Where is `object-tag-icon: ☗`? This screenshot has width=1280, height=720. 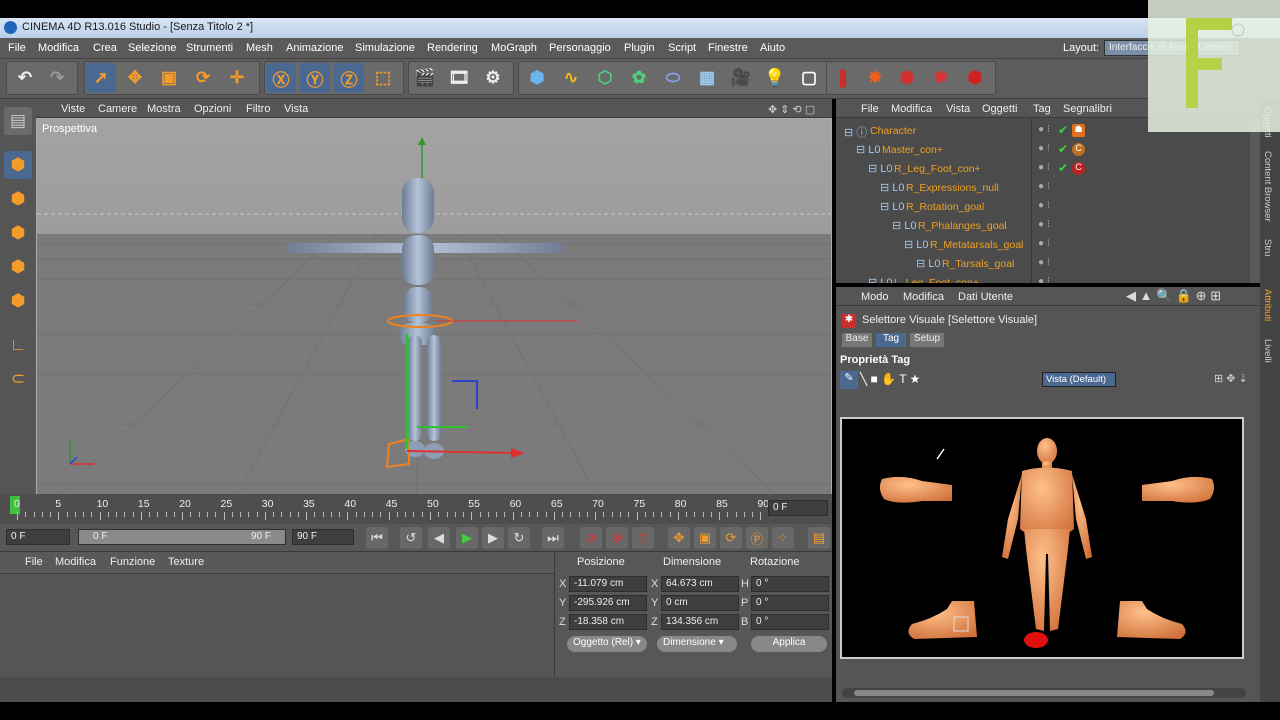 object-tag-icon: ☗ is located at coordinates (1078, 130).